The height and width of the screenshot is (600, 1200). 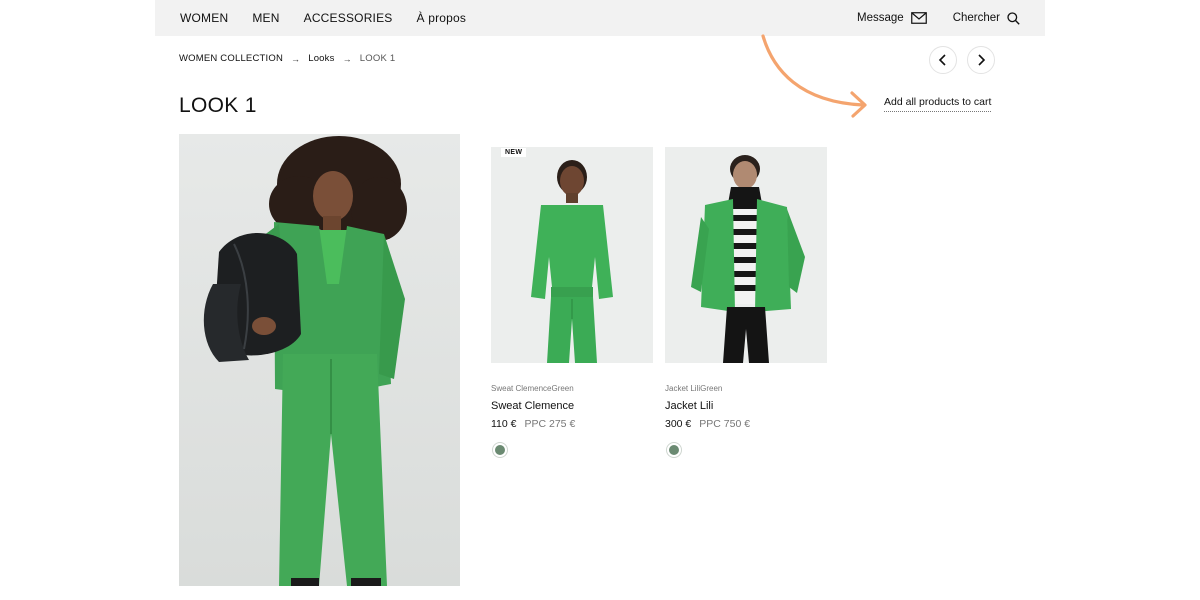 I want to click on chevron-right-icon, so click(x=982, y=60).